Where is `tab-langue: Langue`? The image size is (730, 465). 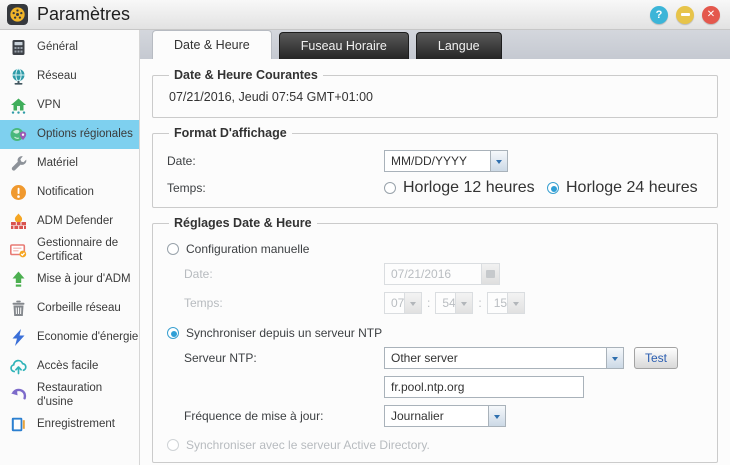
tab-langue: Langue is located at coordinates (458, 45).